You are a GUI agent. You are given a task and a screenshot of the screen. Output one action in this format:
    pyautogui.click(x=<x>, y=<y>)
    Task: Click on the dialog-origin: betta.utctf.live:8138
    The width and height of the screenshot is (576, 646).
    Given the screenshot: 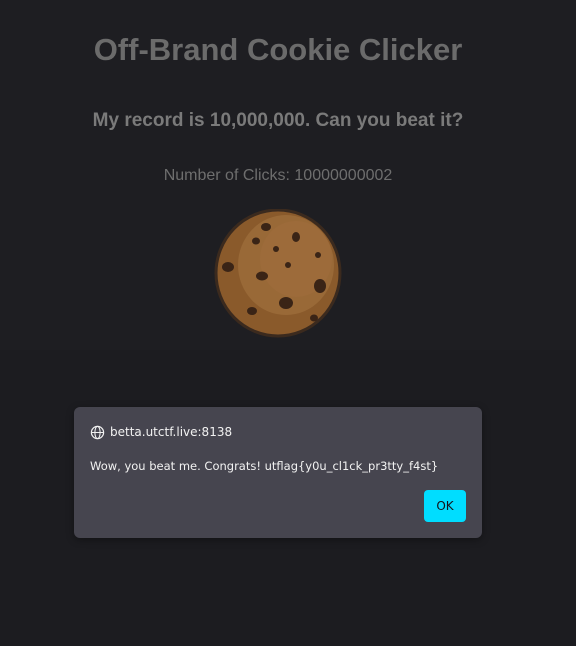 What is the action you would take?
    pyautogui.click(x=161, y=432)
    